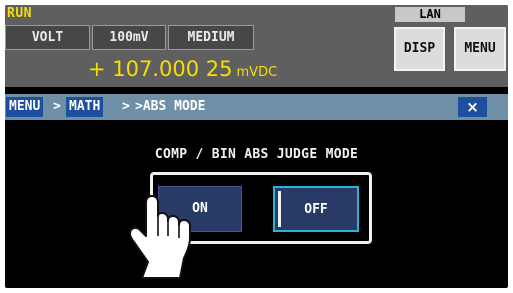  Describe the element at coordinates (85, 107) in the screenshot. I see `breadcrumb-math: MATH` at that location.